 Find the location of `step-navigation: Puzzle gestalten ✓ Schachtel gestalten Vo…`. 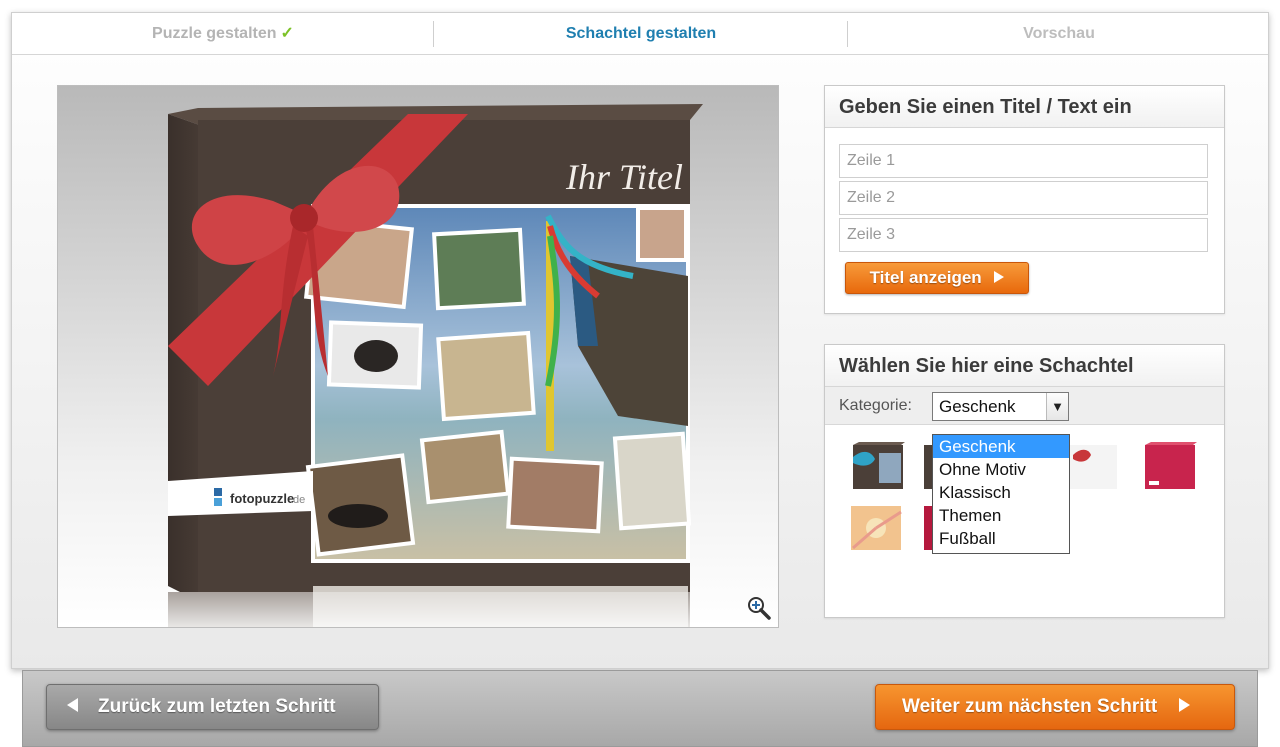

step-navigation: Puzzle gestalten ✓ Schachtel gestalten Vo… is located at coordinates (640, 34).